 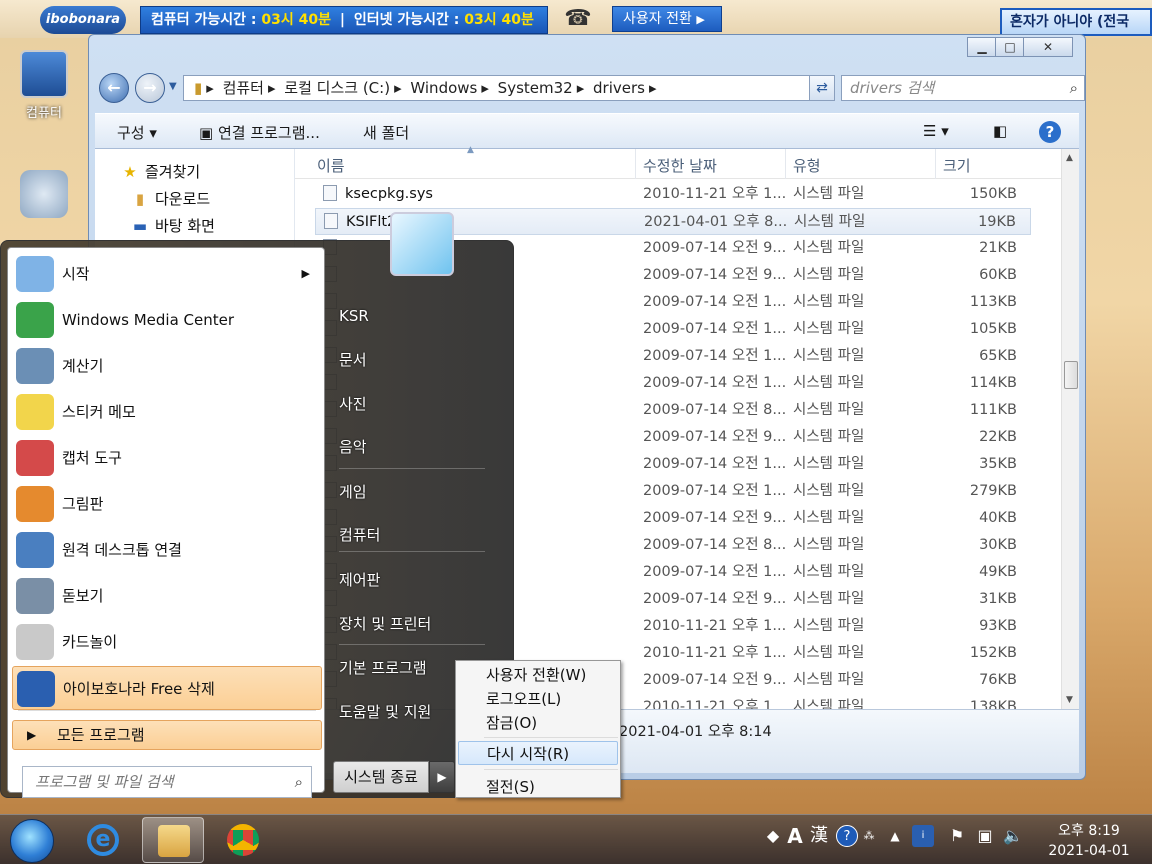 What do you see at coordinates (538, 753) in the screenshot?
I see `power-menu-item: 다시 시작(R)` at bounding box center [538, 753].